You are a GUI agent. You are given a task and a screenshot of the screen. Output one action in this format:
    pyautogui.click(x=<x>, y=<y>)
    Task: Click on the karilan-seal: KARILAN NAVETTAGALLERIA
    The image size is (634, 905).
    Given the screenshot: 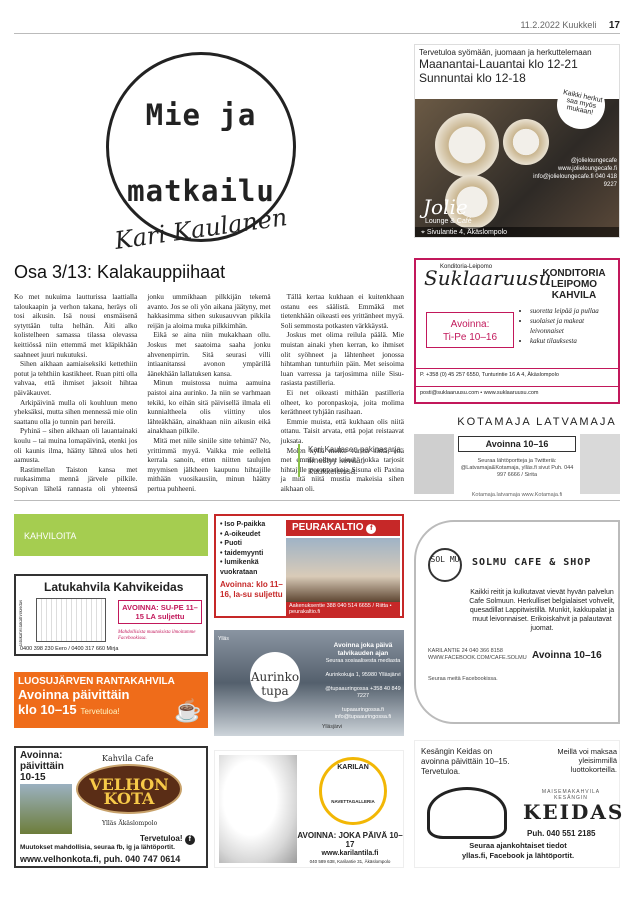 What is the action you would take?
    pyautogui.click(x=353, y=791)
    